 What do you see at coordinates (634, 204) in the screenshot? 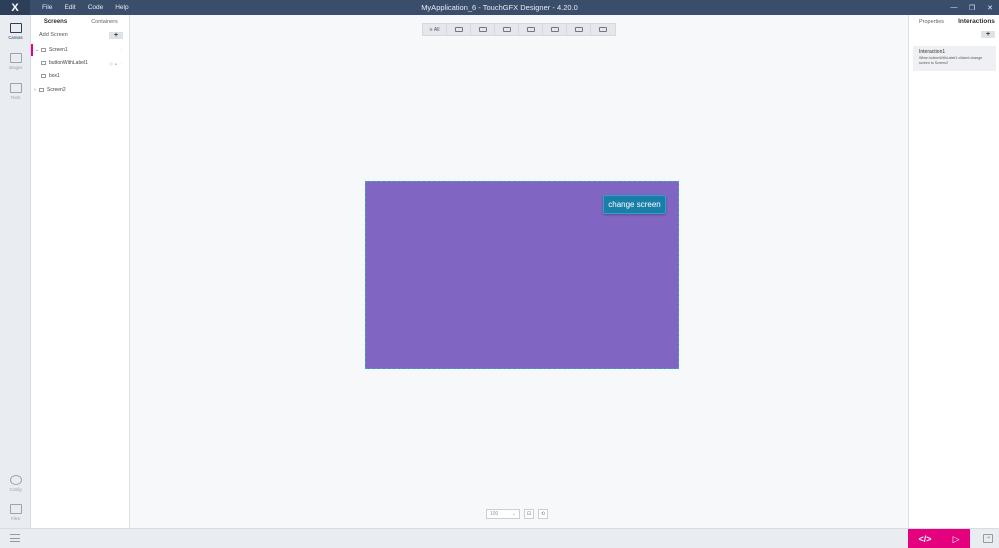
I see `change-screen-button: change screen` at bounding box center [634, 204].